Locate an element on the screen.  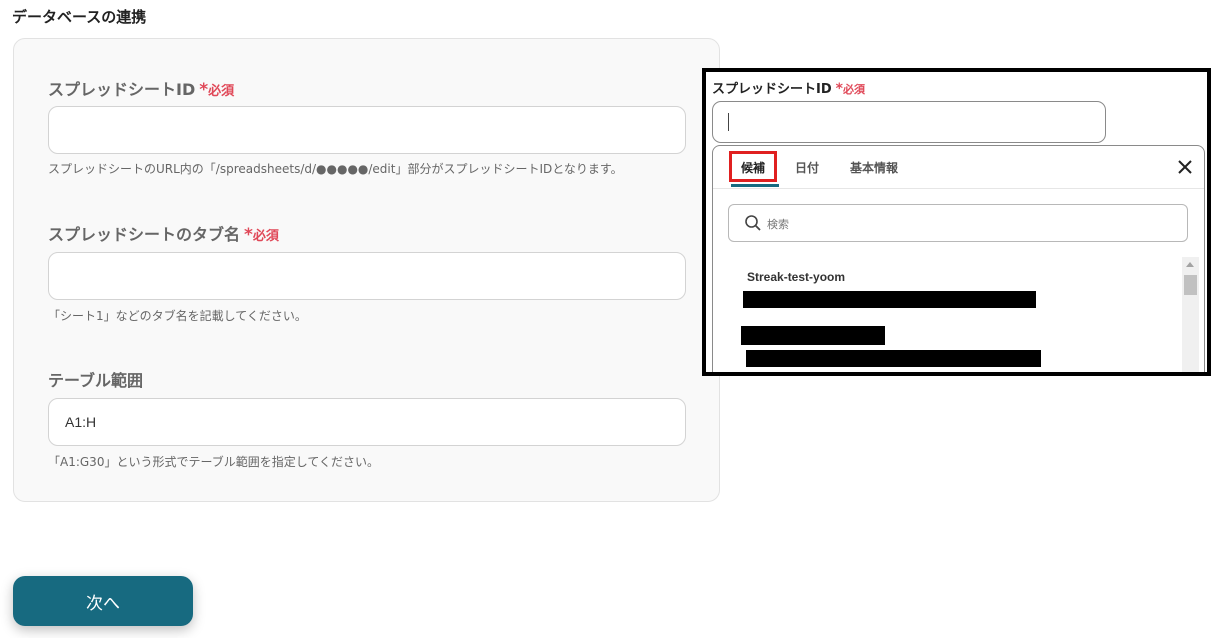
tab-name-input is located at coordinates (367, 276).